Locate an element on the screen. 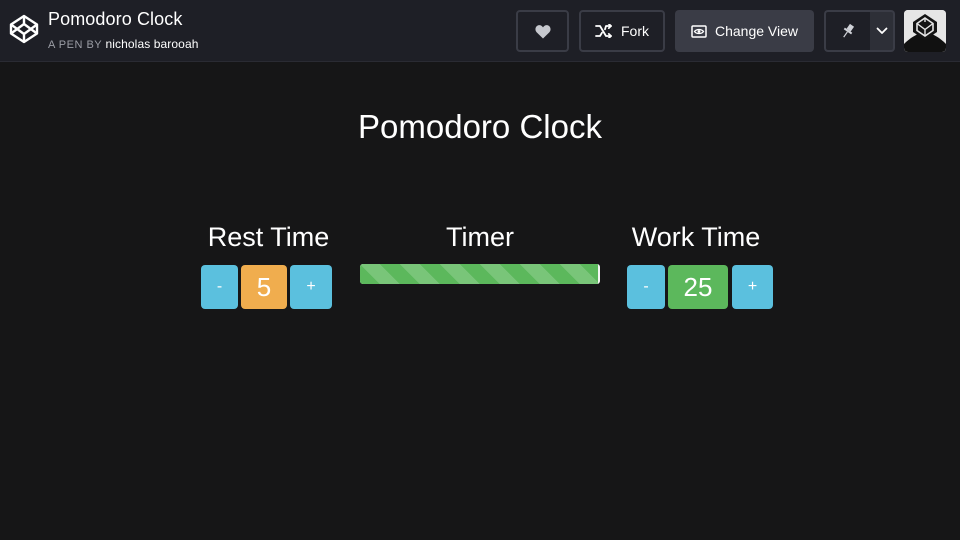 The image size is (960, 540). pen-title: Pomodoro Clock is located at coordinates (115, 19).